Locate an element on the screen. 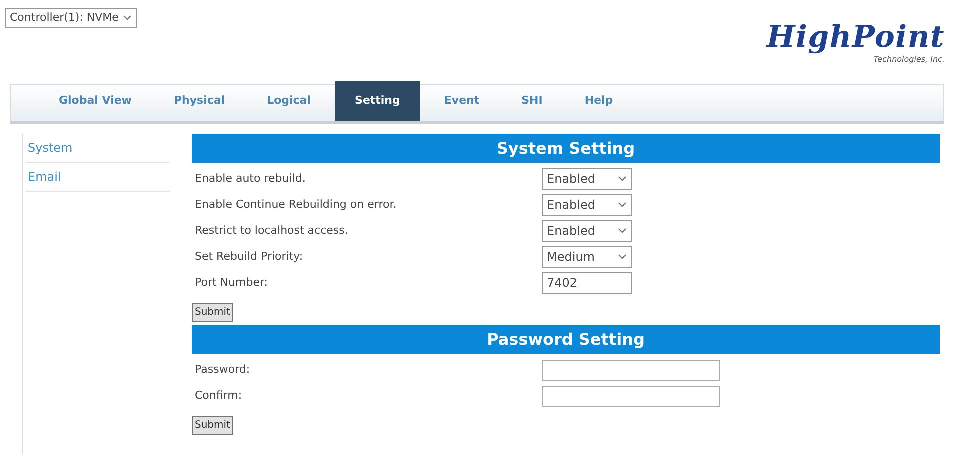 This screenshot has height=459, width=954. logo-subtitle: Technologies, Inc. is located at coordinates (909, 60).